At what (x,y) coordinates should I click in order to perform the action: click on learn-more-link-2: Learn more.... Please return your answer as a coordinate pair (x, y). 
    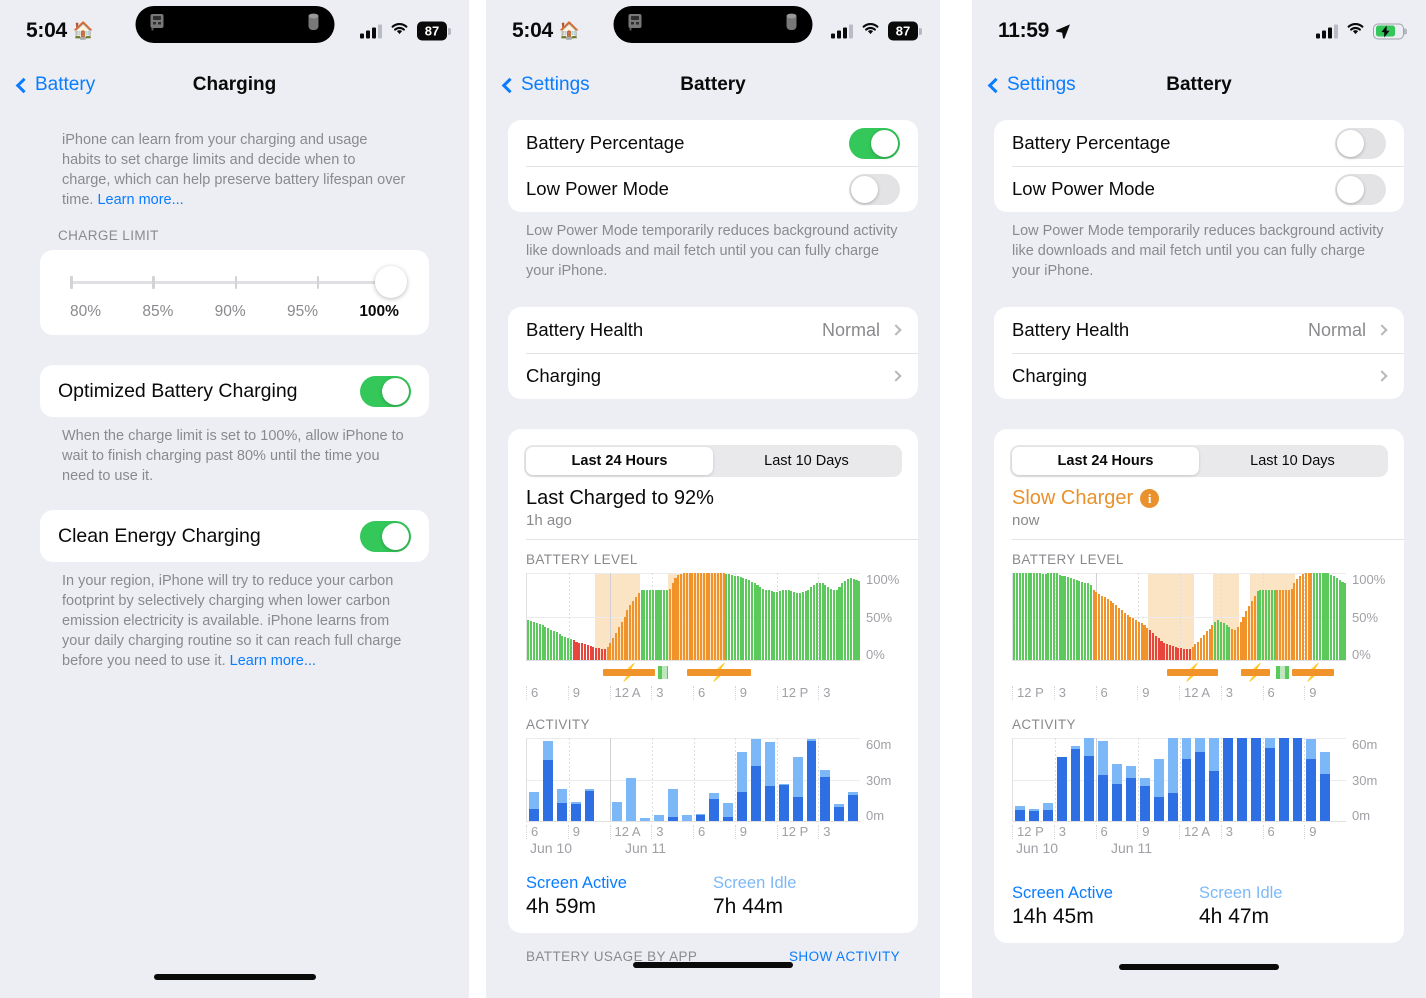
    Looking at the image, I should click on (273, 661).